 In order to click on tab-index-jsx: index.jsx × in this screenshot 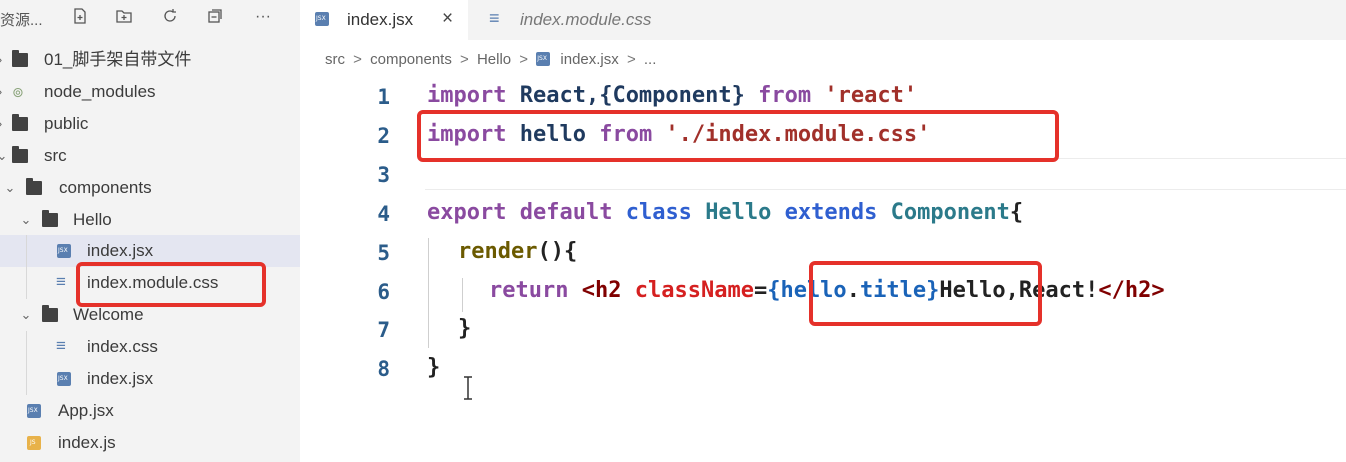, I will do `click(384, 20)`.